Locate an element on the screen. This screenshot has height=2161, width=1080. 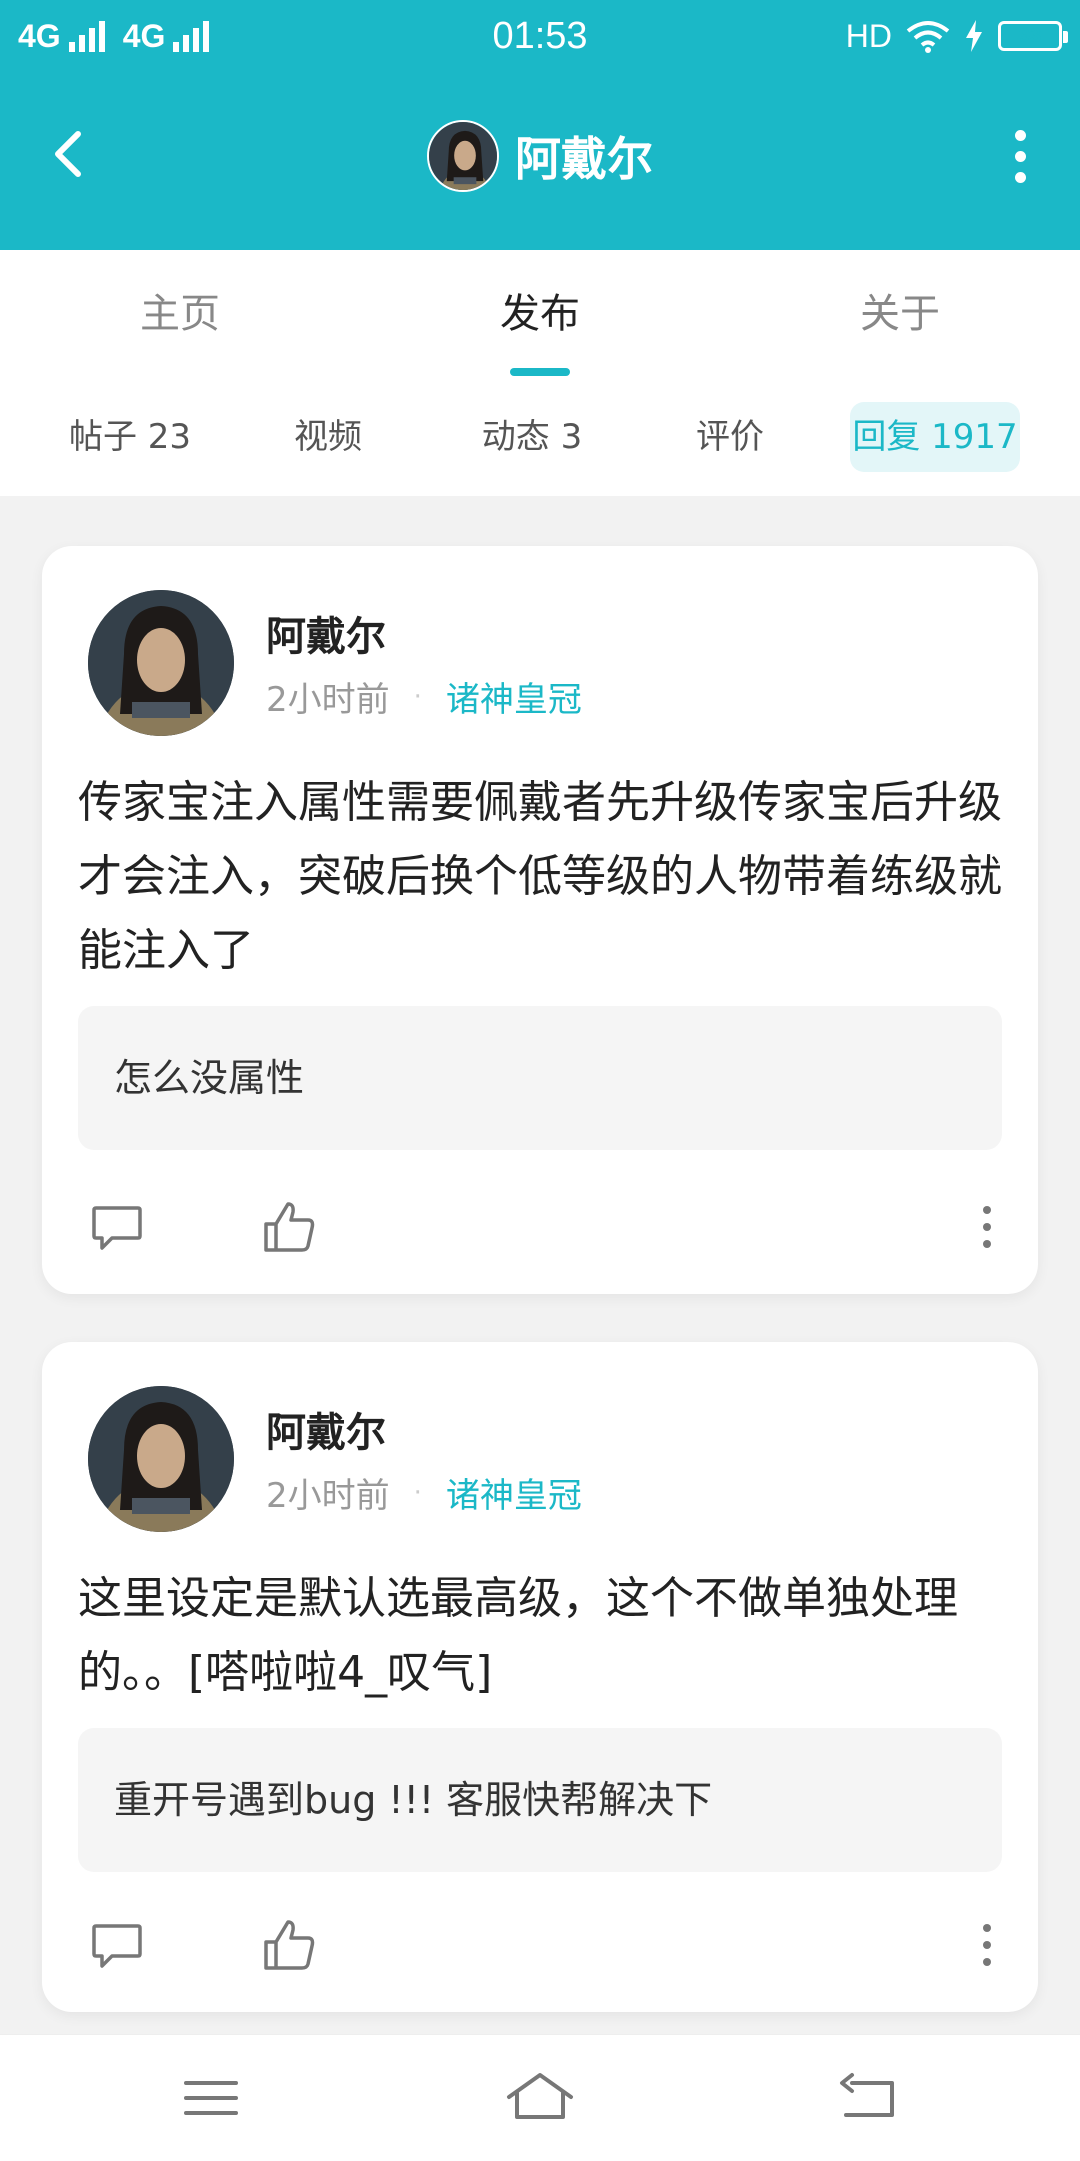
wifi-icon is located at coordinates (928, 37).